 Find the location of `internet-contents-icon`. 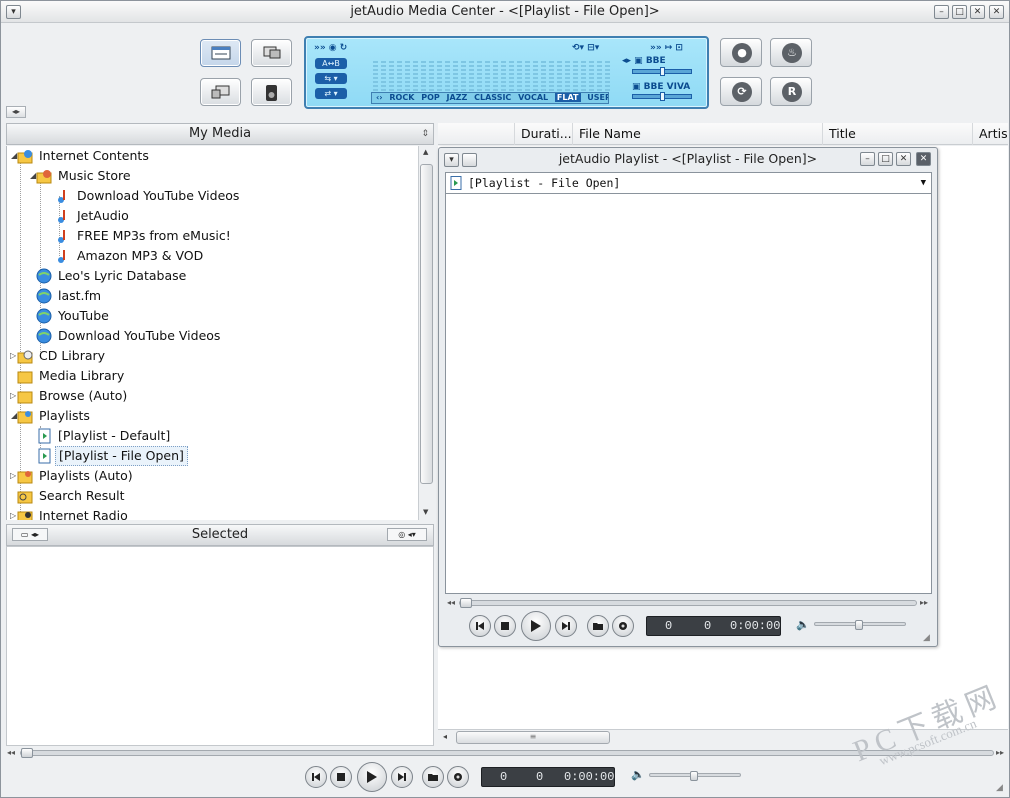

internet-contents-icon is located at coordinates (25, 157).